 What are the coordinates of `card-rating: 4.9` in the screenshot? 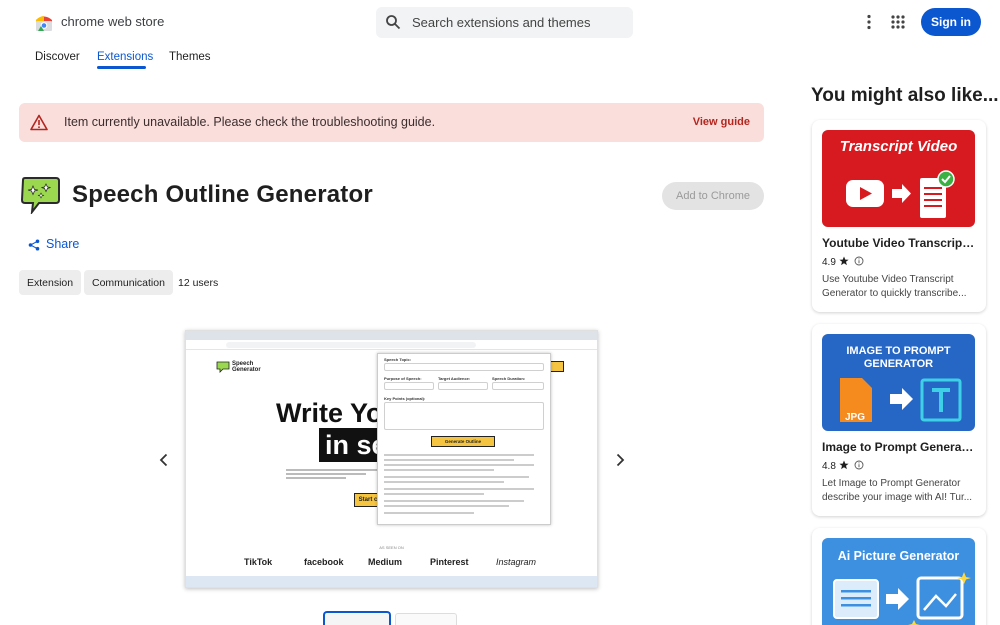 It's located at (843, 262).